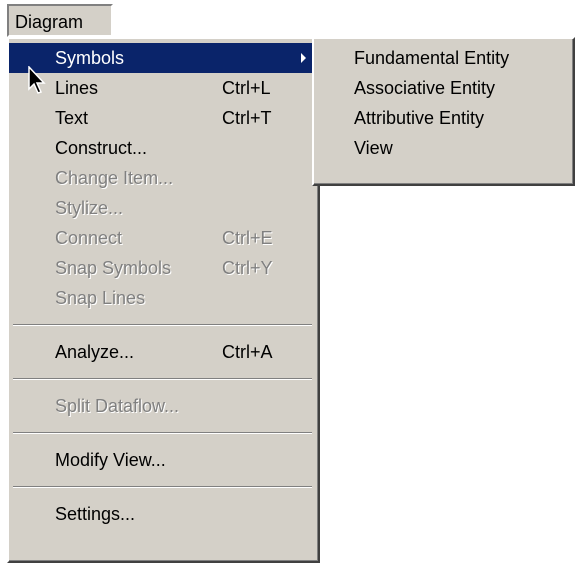 The image size is (575, 563). I want to click on menu-item-connect: Connect Ctrl+E, so click(163, 238).